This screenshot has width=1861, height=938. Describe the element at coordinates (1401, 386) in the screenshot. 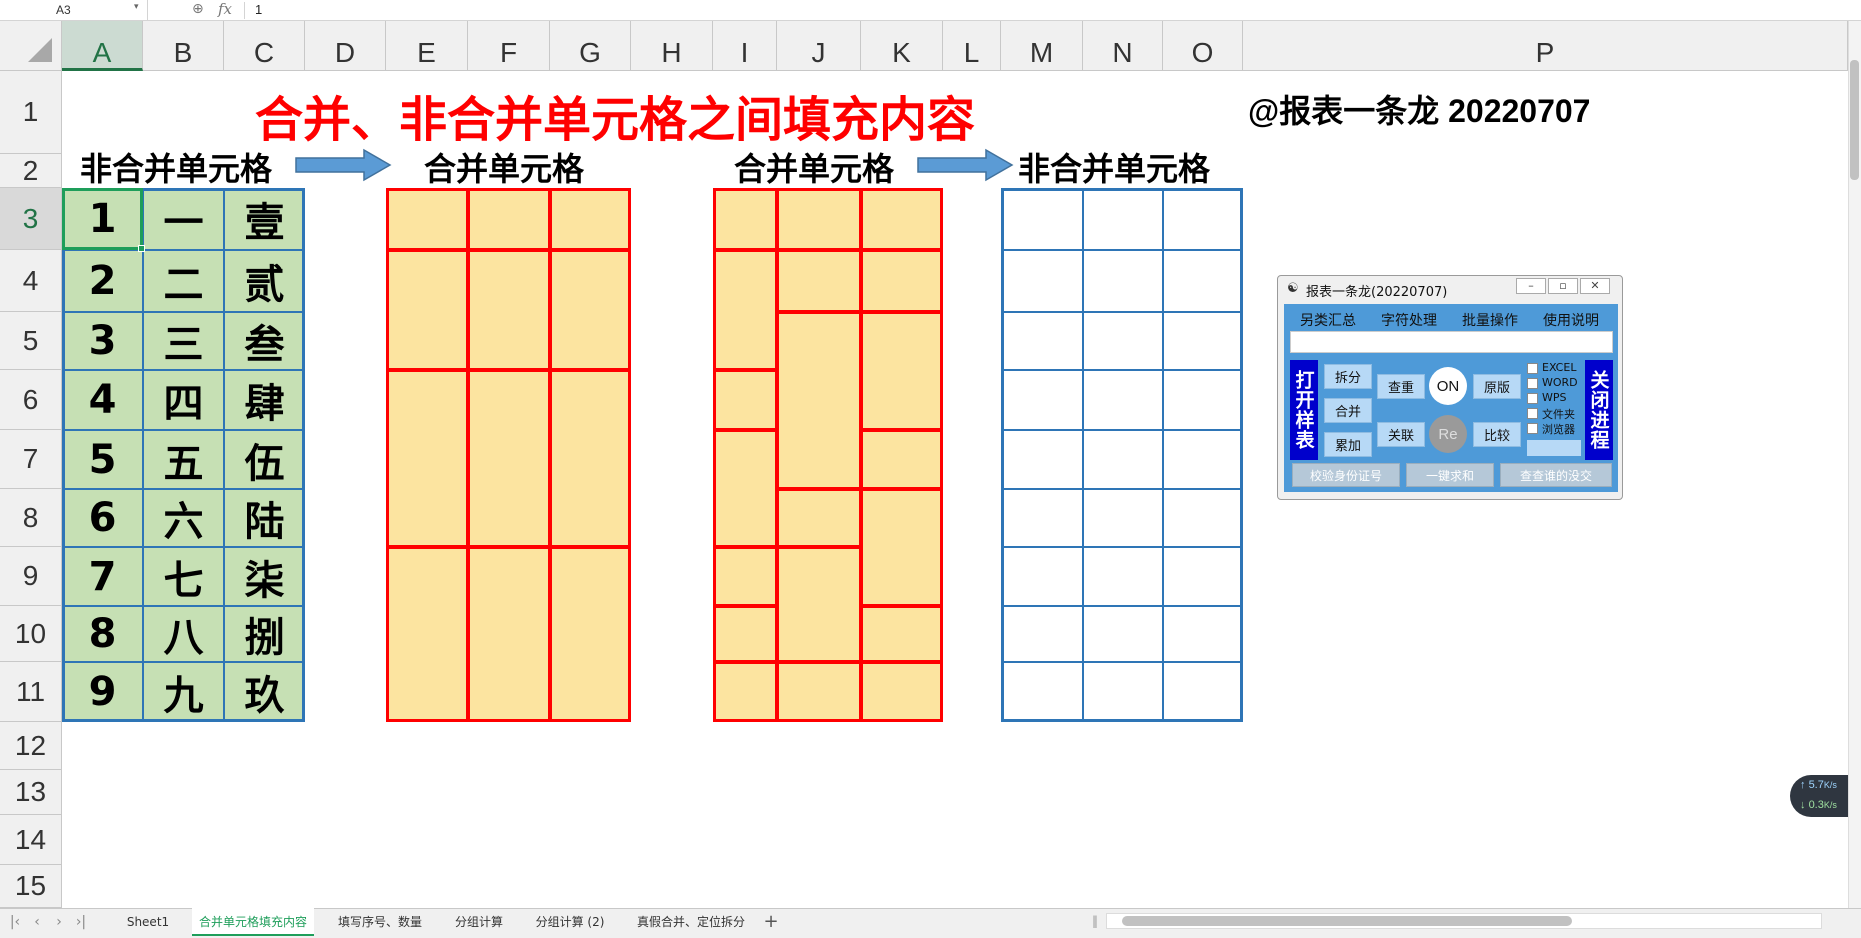

I see `duplicate-check-button: 查重` at that location.